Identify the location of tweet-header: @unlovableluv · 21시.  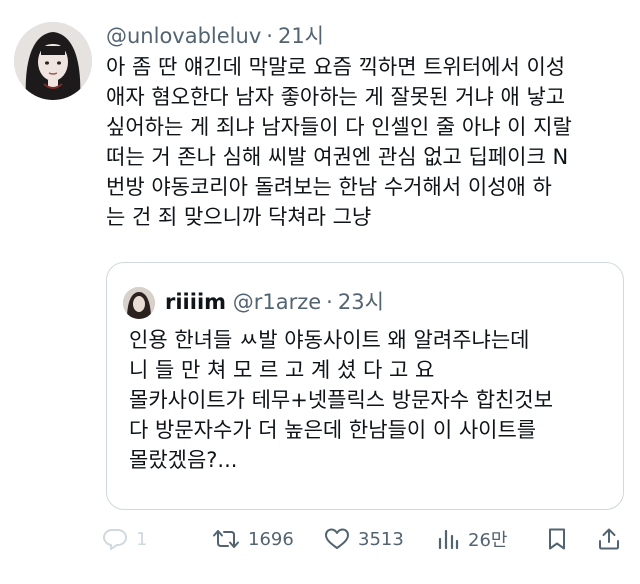
(215, 36).